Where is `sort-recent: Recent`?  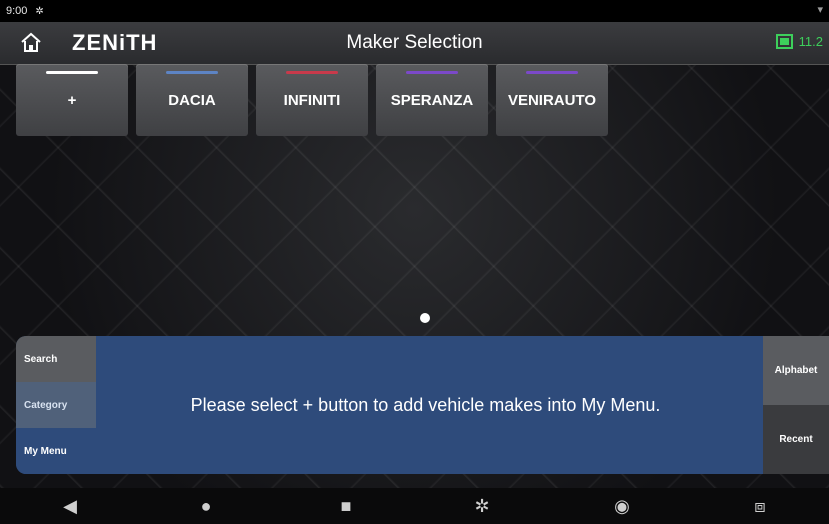
sort-recent: Recent is located at coordinates (796, 439).